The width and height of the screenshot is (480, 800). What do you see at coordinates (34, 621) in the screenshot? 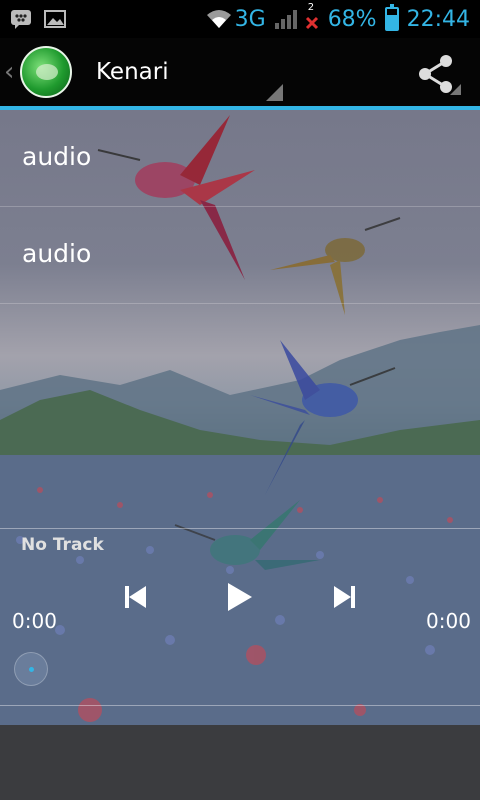
I see `elapsed-time: 0:00` at bounding box center [34, 621].